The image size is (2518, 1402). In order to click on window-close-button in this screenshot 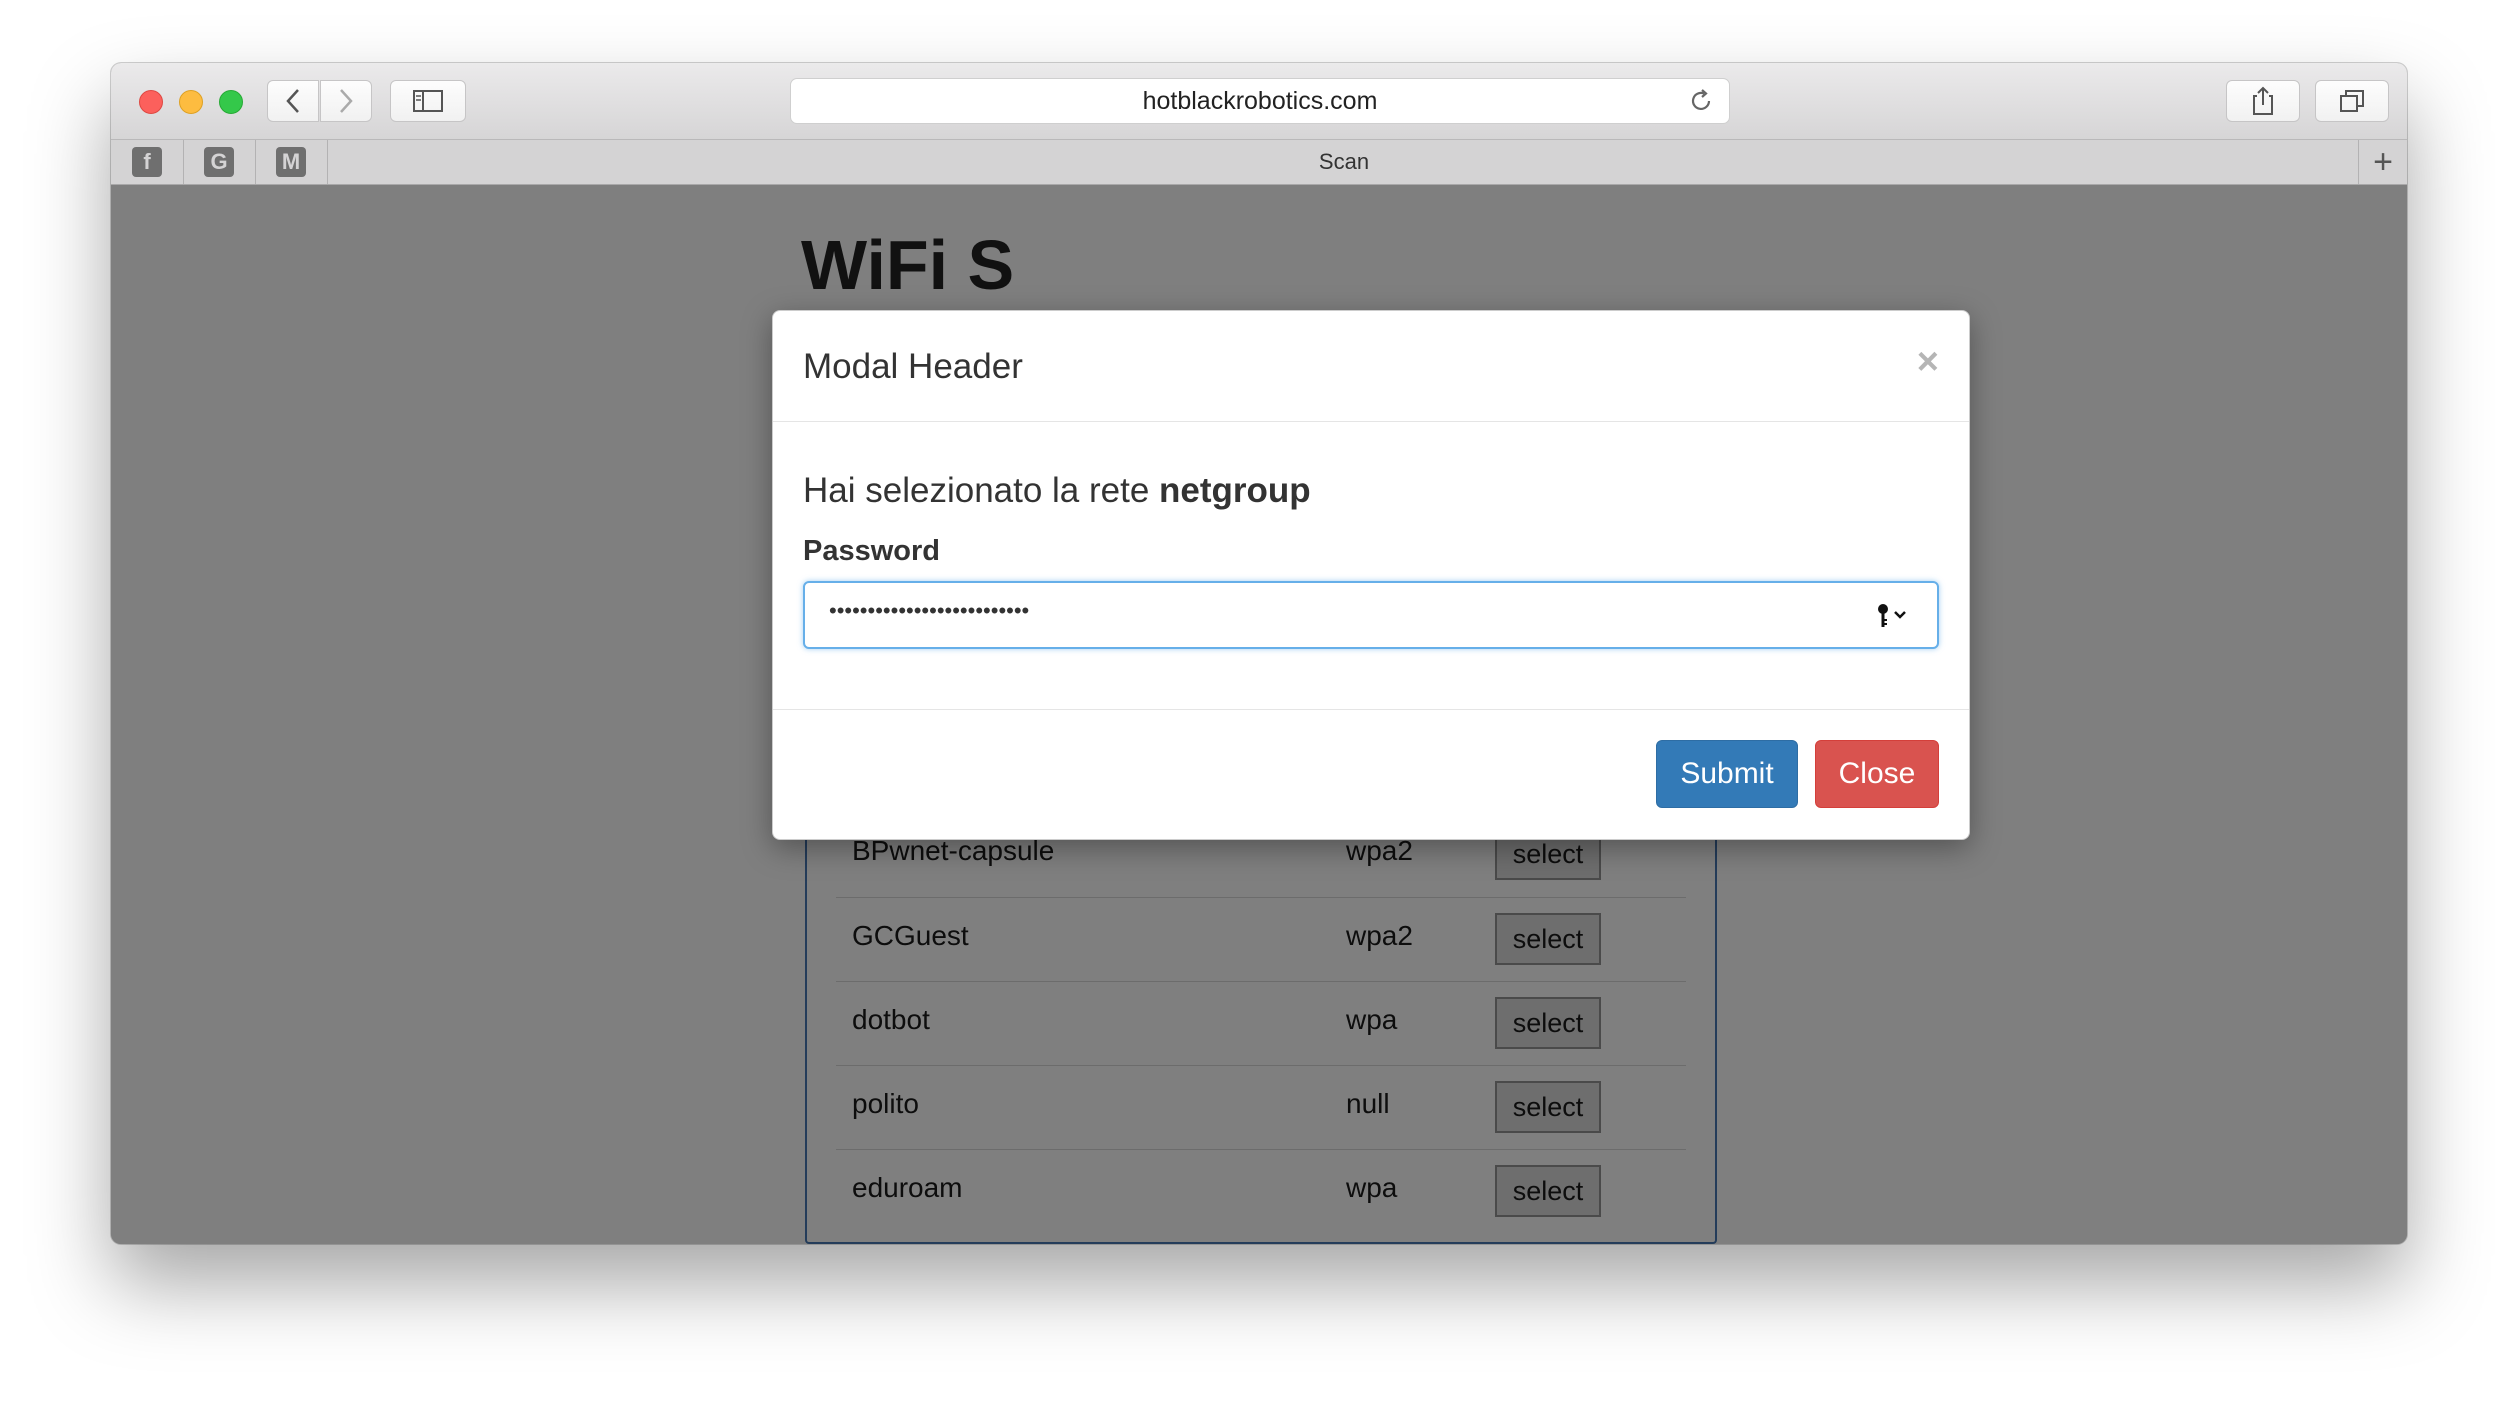, I will do `click(151, 102)`.